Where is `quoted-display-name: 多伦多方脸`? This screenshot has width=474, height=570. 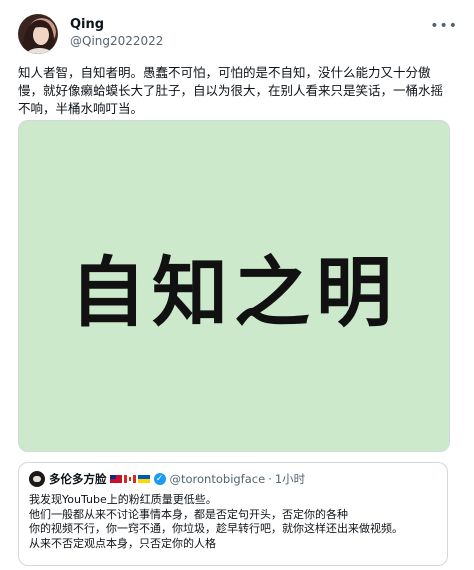 quoted-display-name: 多伦多方脸 is located at coordinates (78, 479).